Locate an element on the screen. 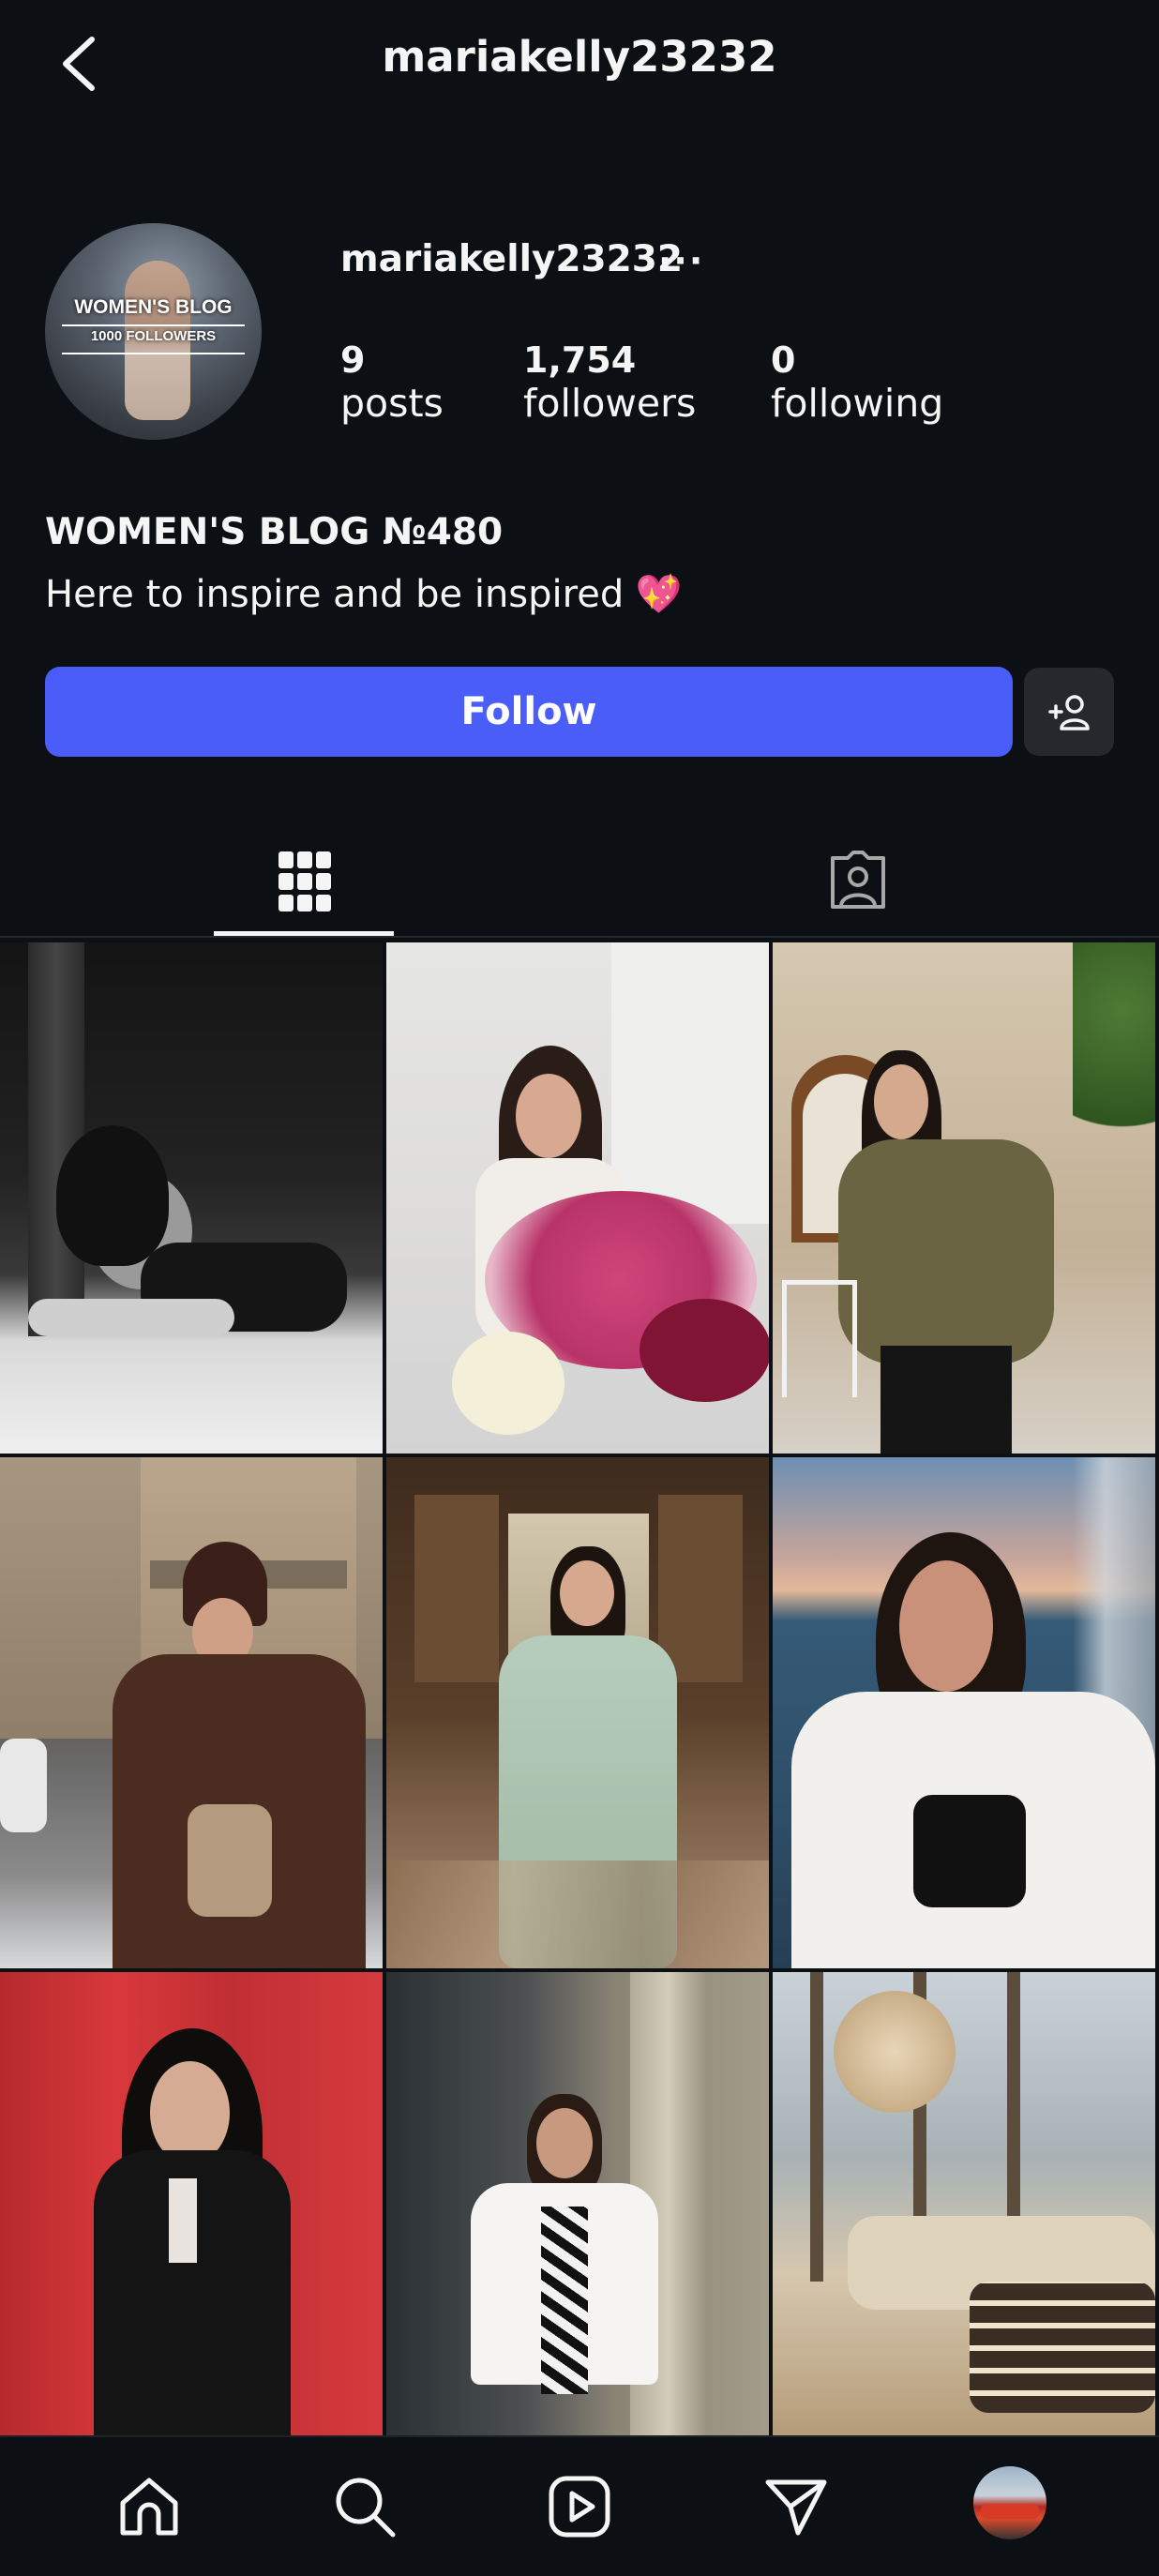 The height and width of the screenshot is (2576, 1159). nav-reels-button is located at coordinates (579, 2506).